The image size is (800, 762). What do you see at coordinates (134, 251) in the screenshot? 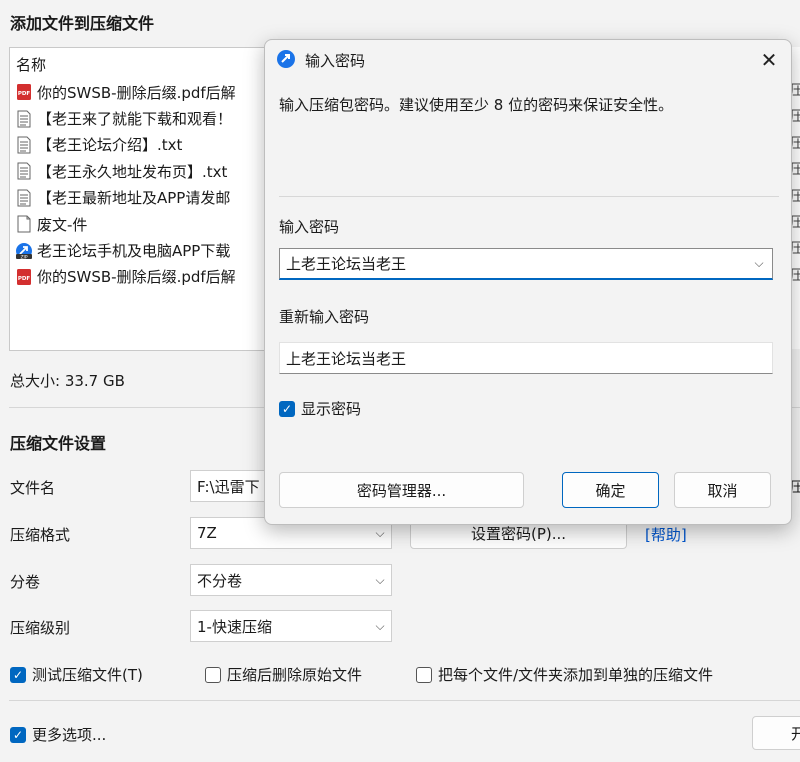
I see `file-name: 老王论坛手机及电脑APP下载` at bounding box center [134, 251].